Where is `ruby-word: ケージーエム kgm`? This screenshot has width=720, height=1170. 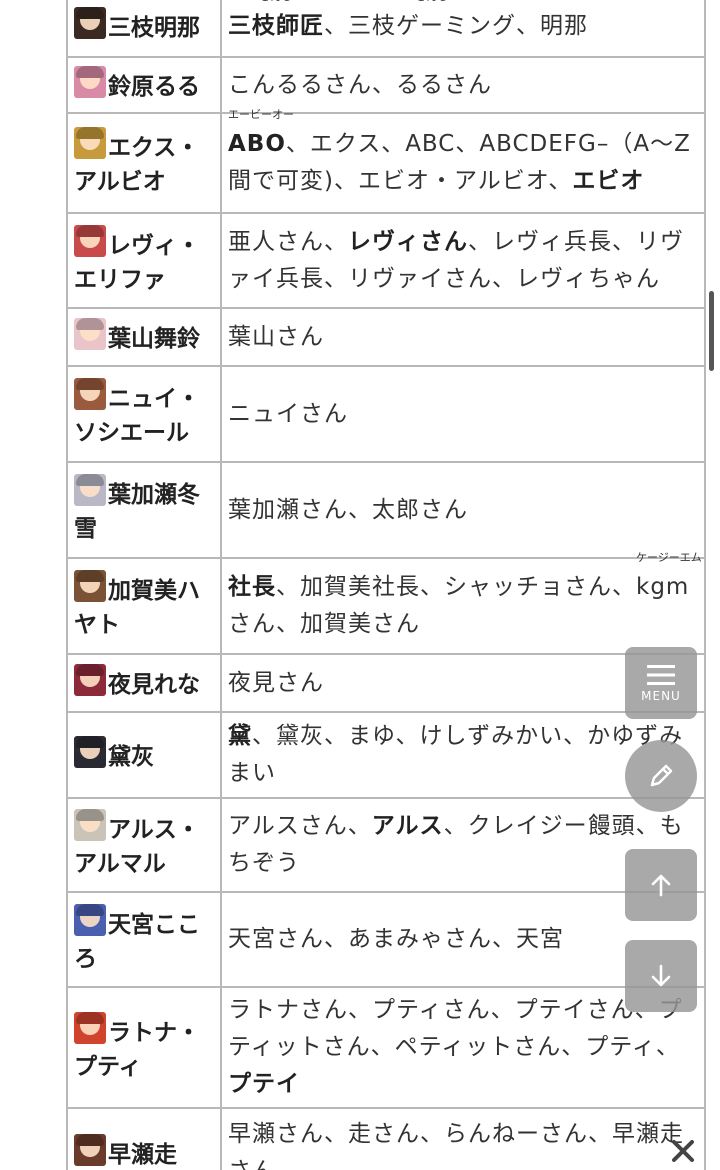 ruby-word: ケージーエム kgm is located at coordinates (669, 579).